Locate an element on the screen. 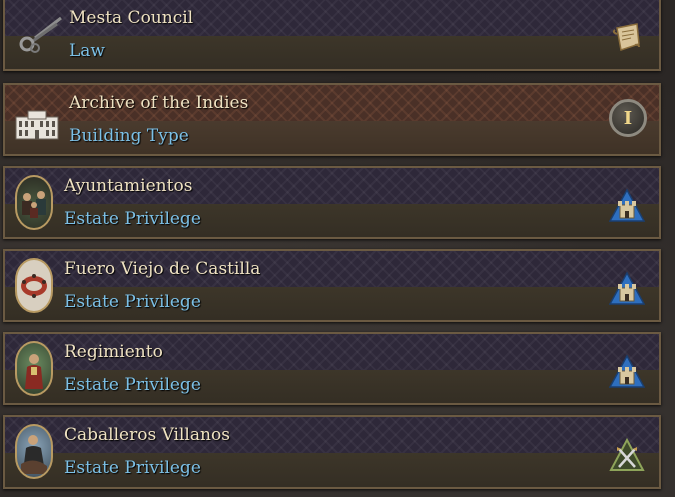 This screenshot has width=675, height=497. tier-badge: I is located at coordinates (628, 118).